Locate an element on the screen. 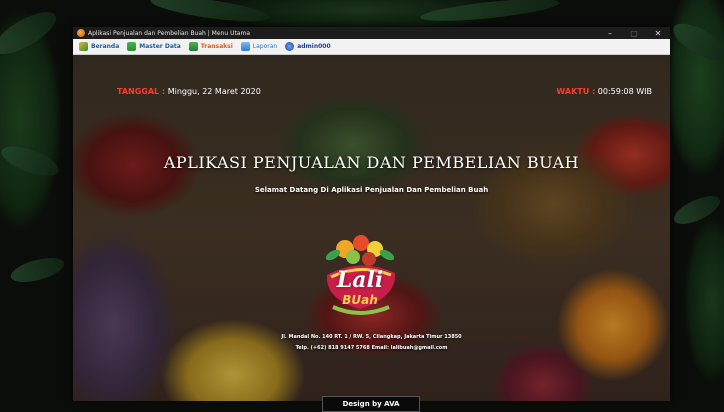 The height and width of the screenshot is (412, 724). logo-text-buah: BUah is located at coordinates (360, 300).